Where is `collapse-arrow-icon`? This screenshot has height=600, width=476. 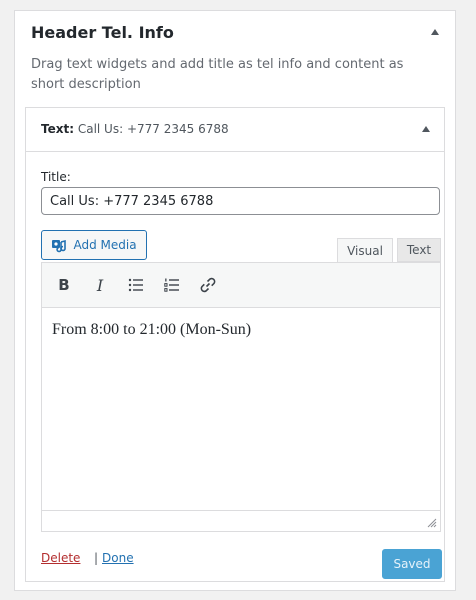
collapse-arrow-icon is located at coordinates (435, 32).